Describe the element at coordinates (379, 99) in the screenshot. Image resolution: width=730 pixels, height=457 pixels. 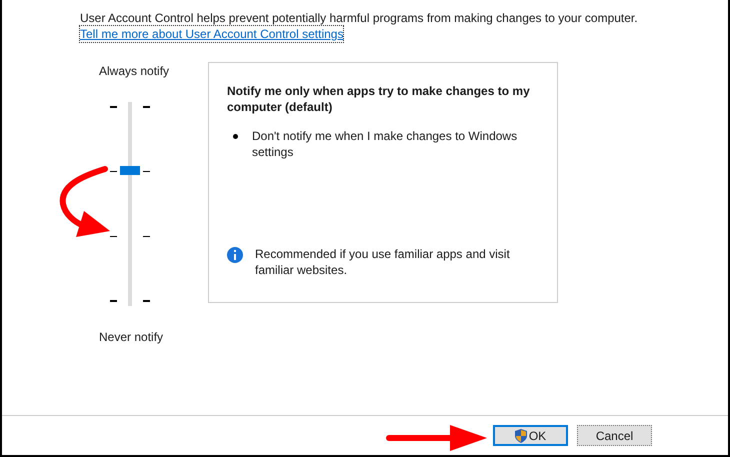
I see `description-title: Notify me only when apps try to make changes to my computer (default)` at that location.